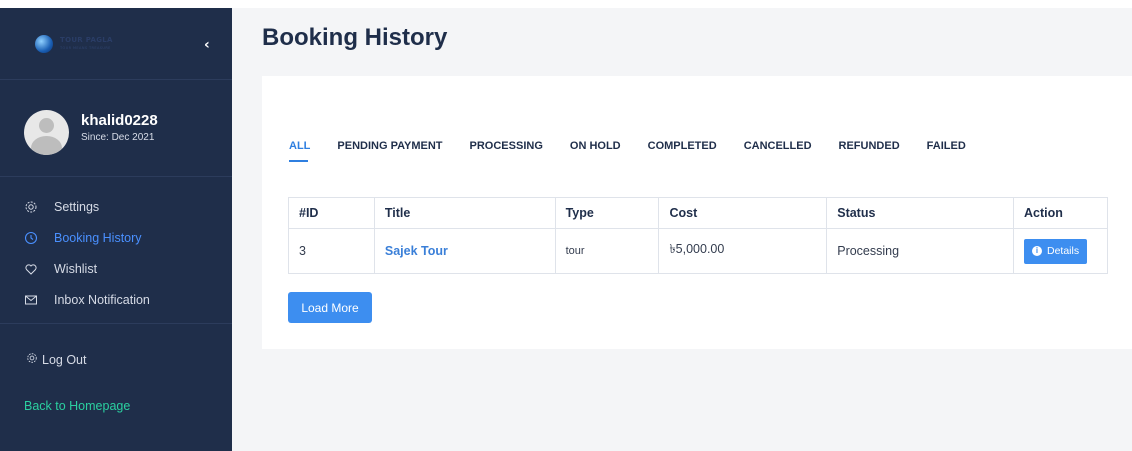  Describe the element at coordinates (77, 406) in the screenshot. I see `back-to-homepage-link: Back to Homepage` at that location.